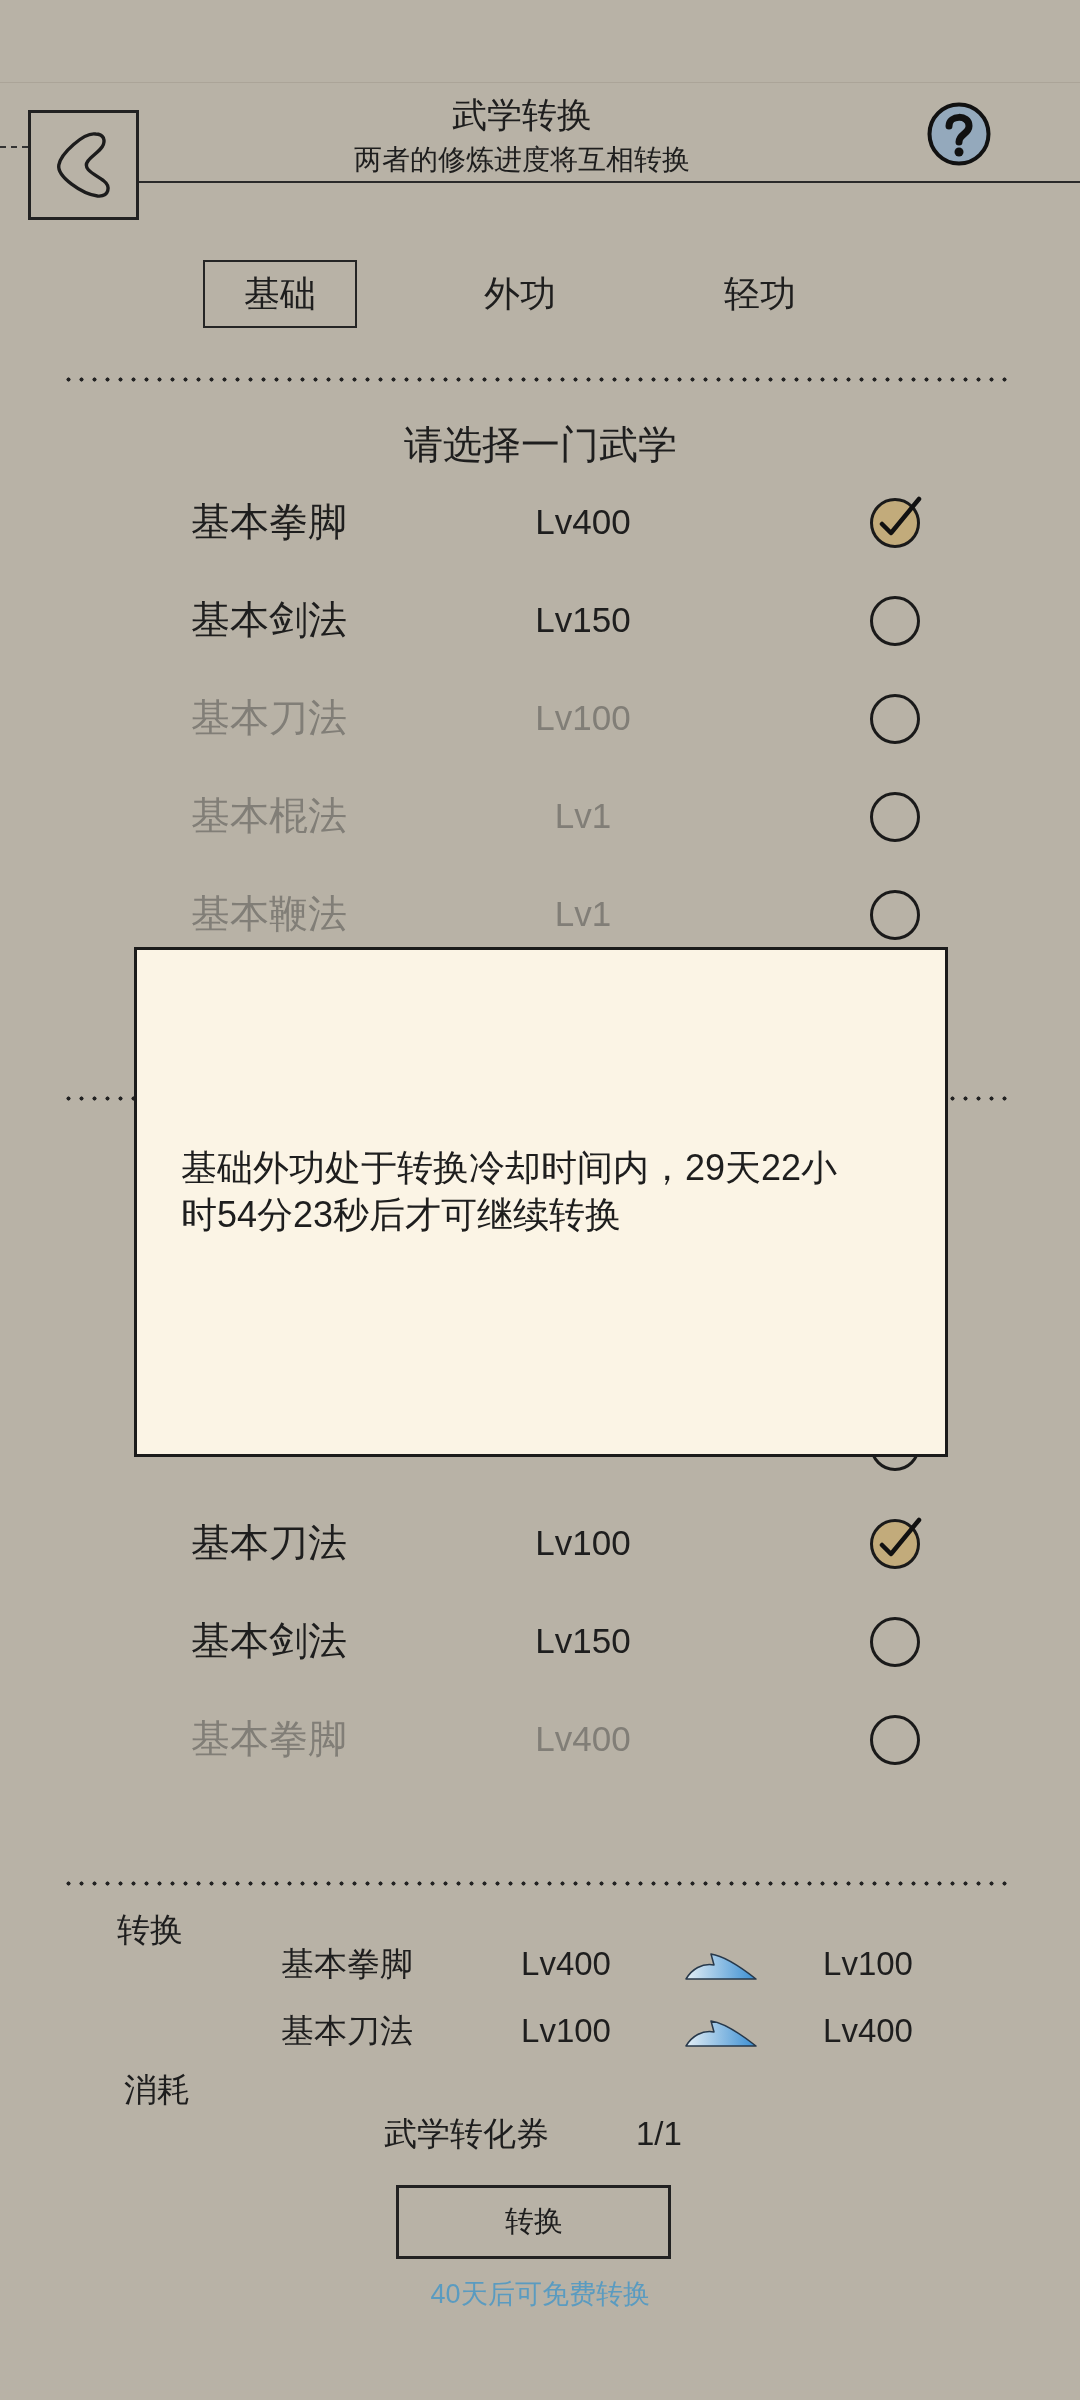 Image resolution: width=1080 pixels, height=2400 pixels. Describe the element at coordinates (583, 522) in the screenshot. I see `skill-level: Lv400` at that location.